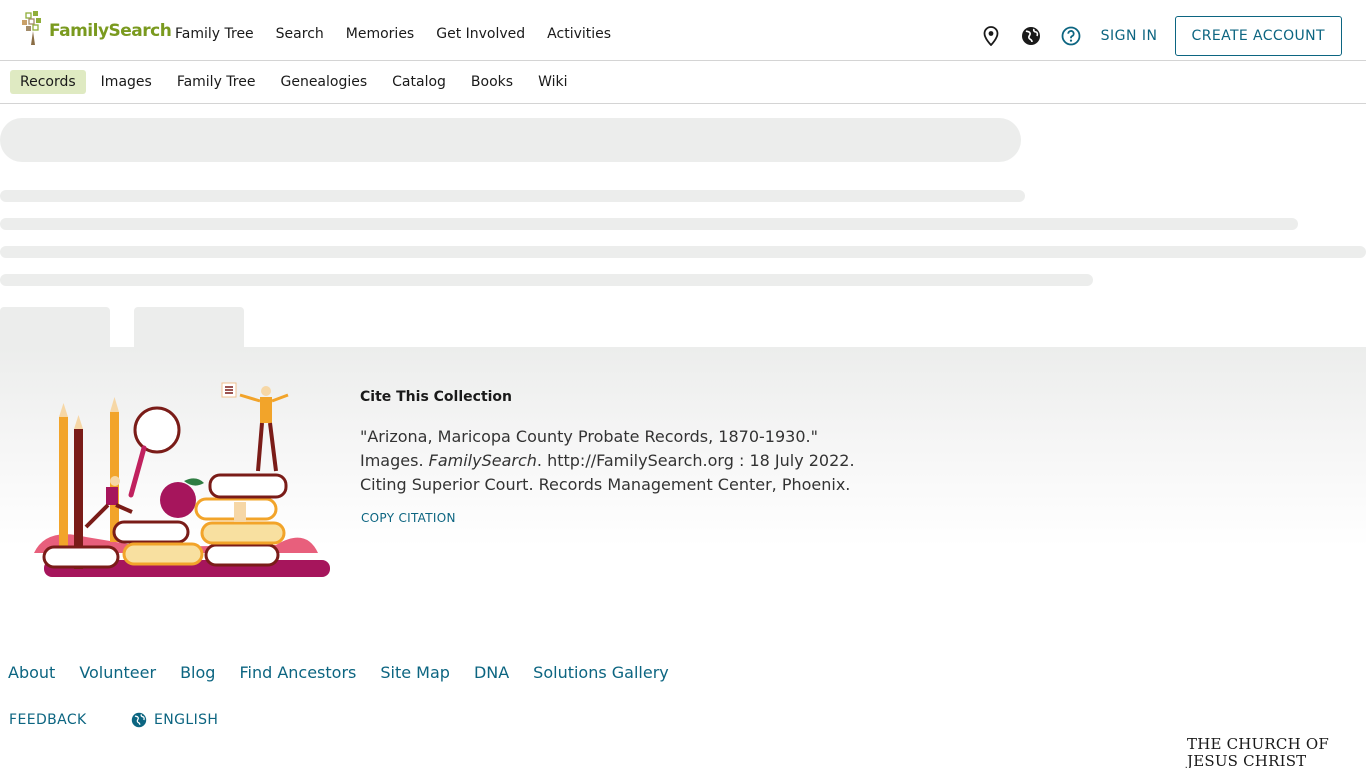 The width and height of the screenshot is (1366, 768). Describe the element at coordinates (297, 672) in the screenshot. I see `footer-find-ancestors: Find Ancestors` at that location.